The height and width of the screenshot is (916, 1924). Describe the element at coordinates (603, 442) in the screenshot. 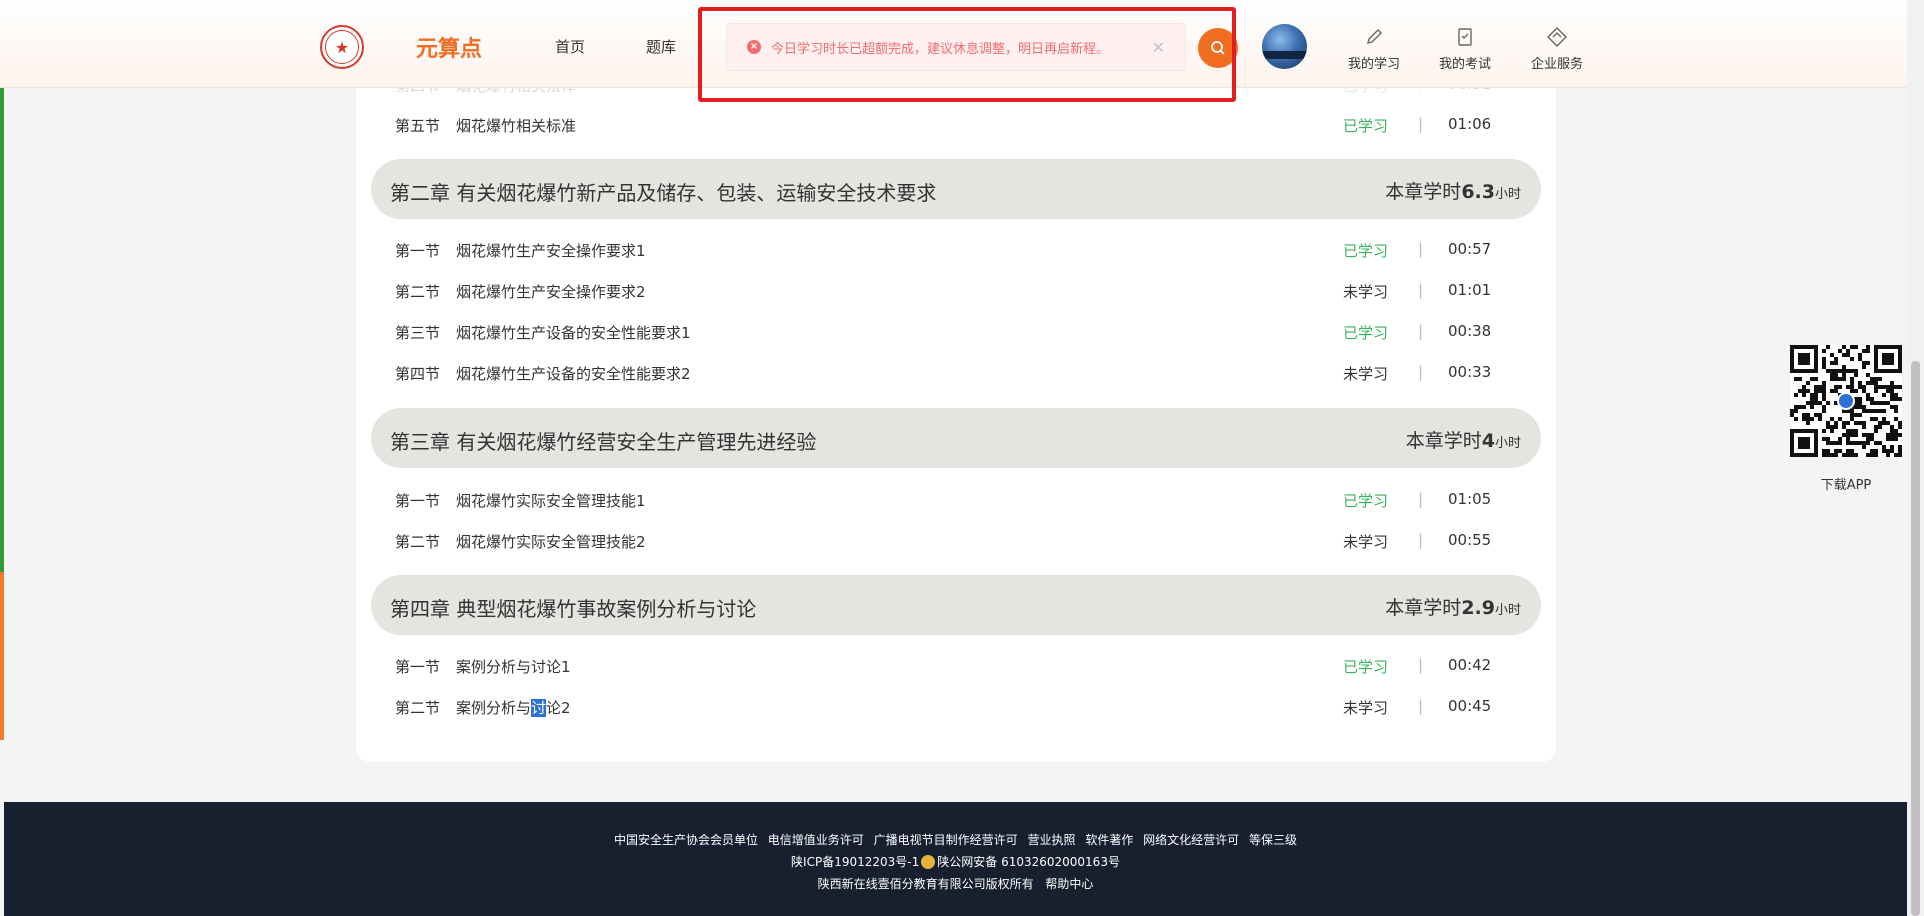

I see `chapter-title: 第三章 有关烟花爆竹经营安全生产管理先进经验` at that location.